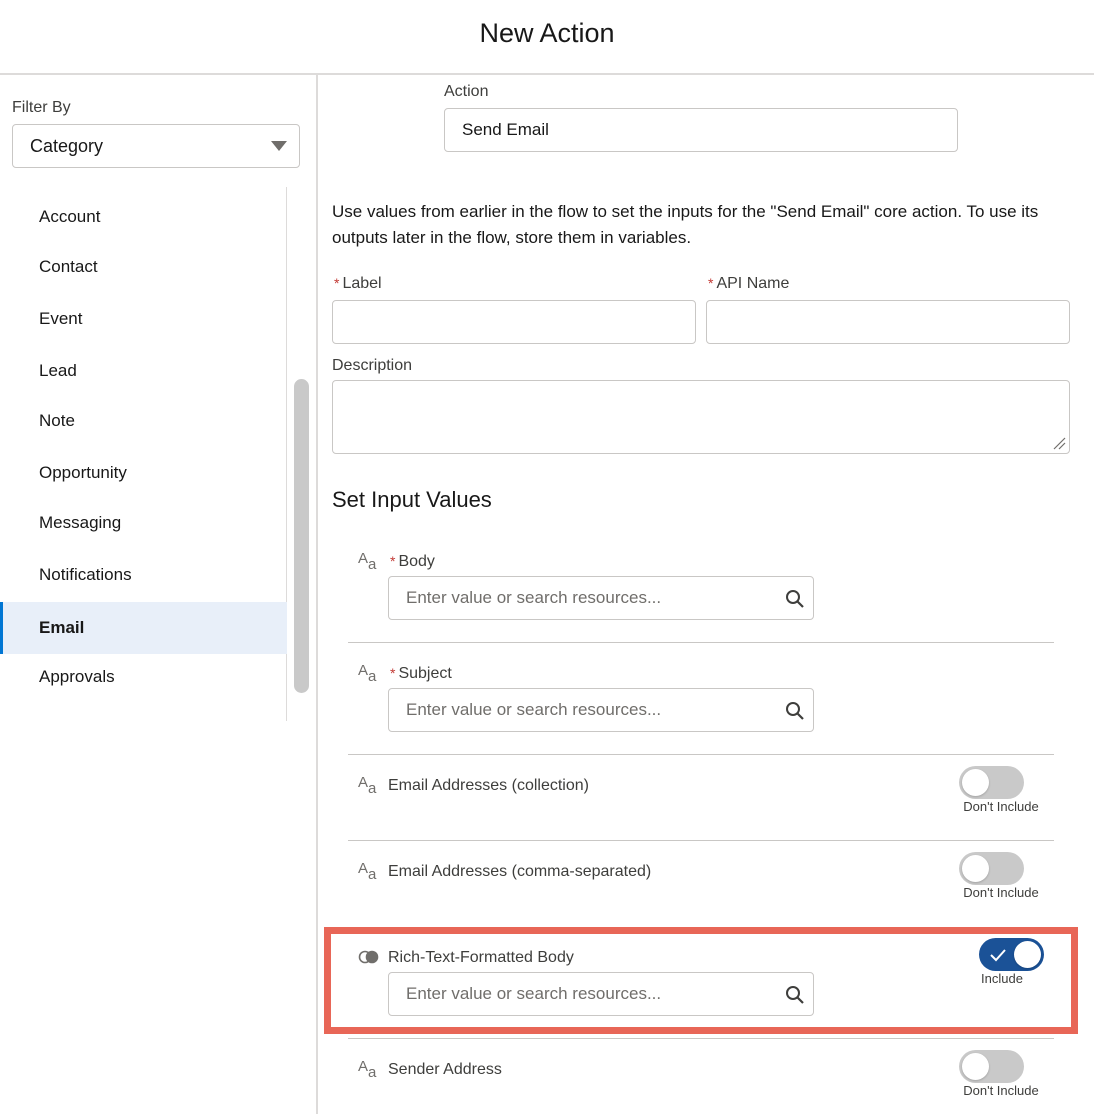 This screenshot has height=1114, width=1094. Describe the element at coordinates (412, 499) in the screenshot. I see `section-title: Set Input Values` at that location.